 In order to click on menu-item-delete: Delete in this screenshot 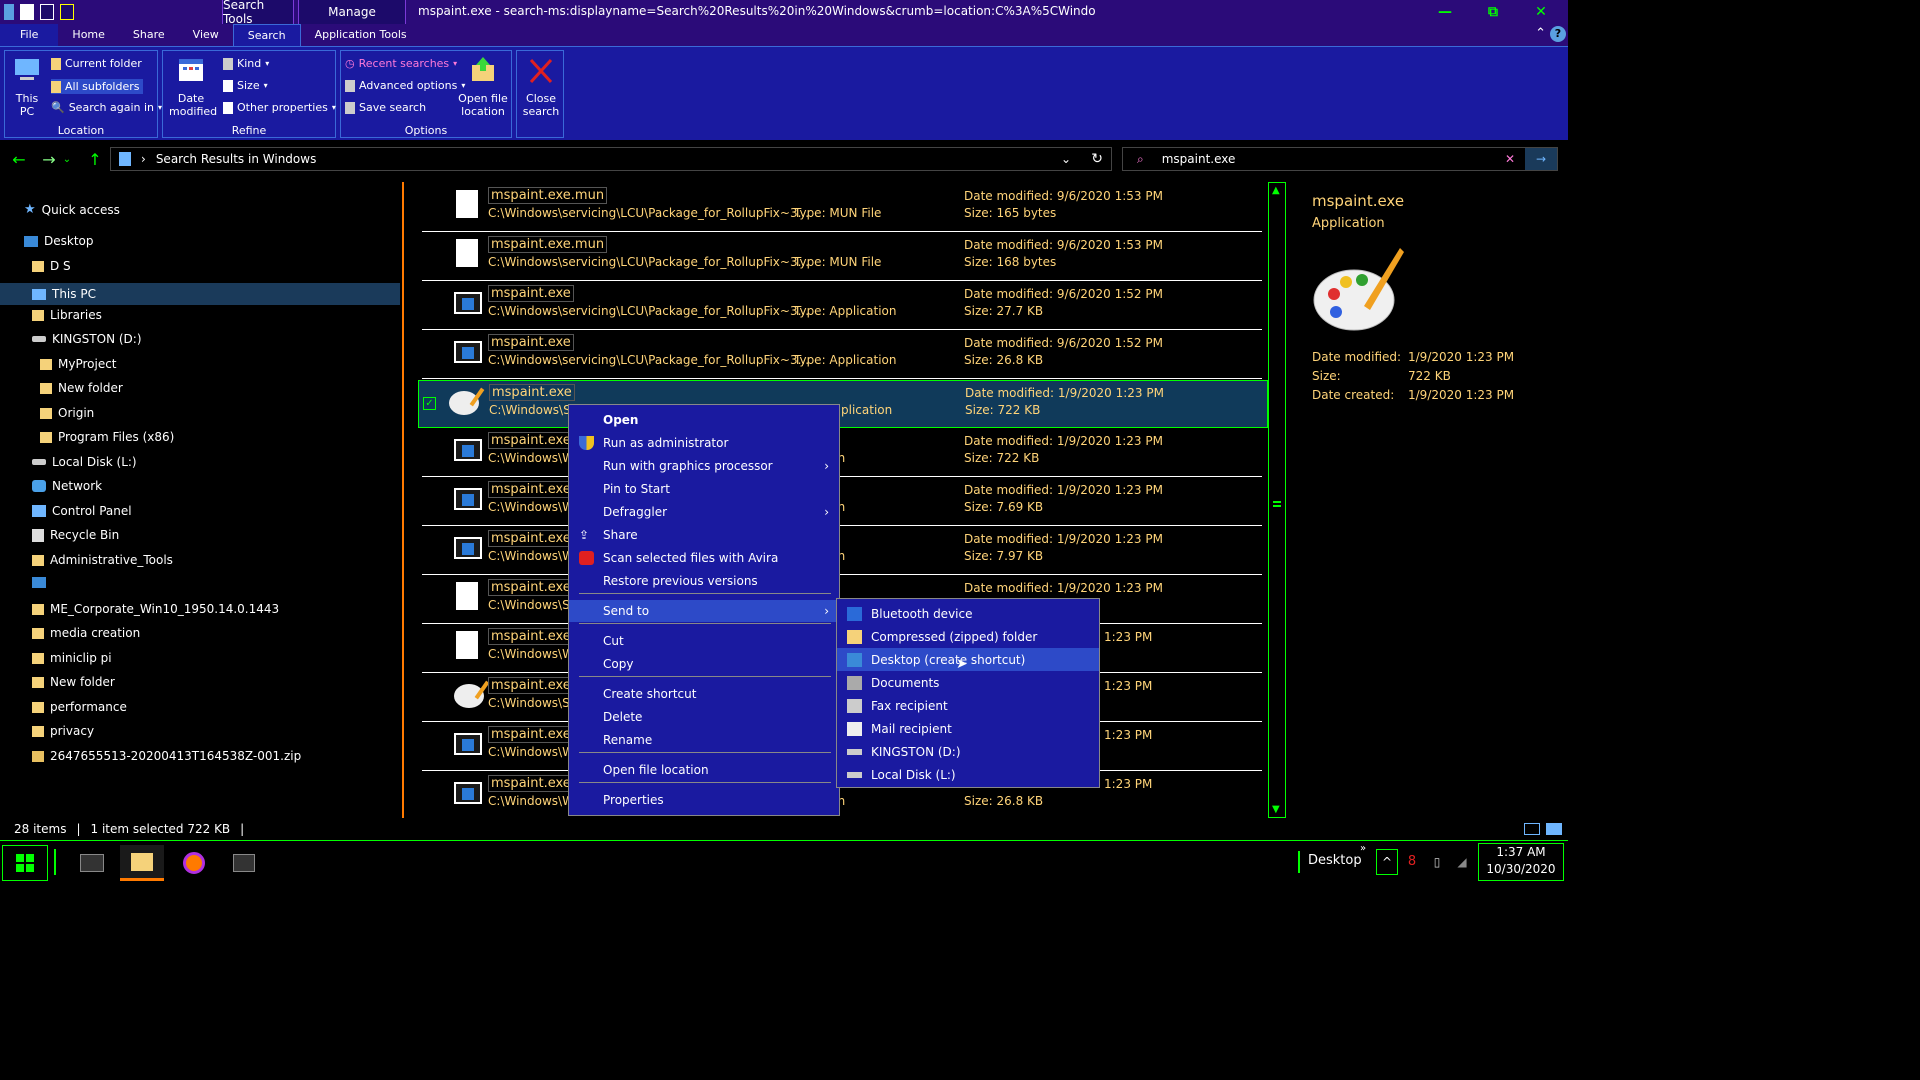, I will do `click(704, 717)`.